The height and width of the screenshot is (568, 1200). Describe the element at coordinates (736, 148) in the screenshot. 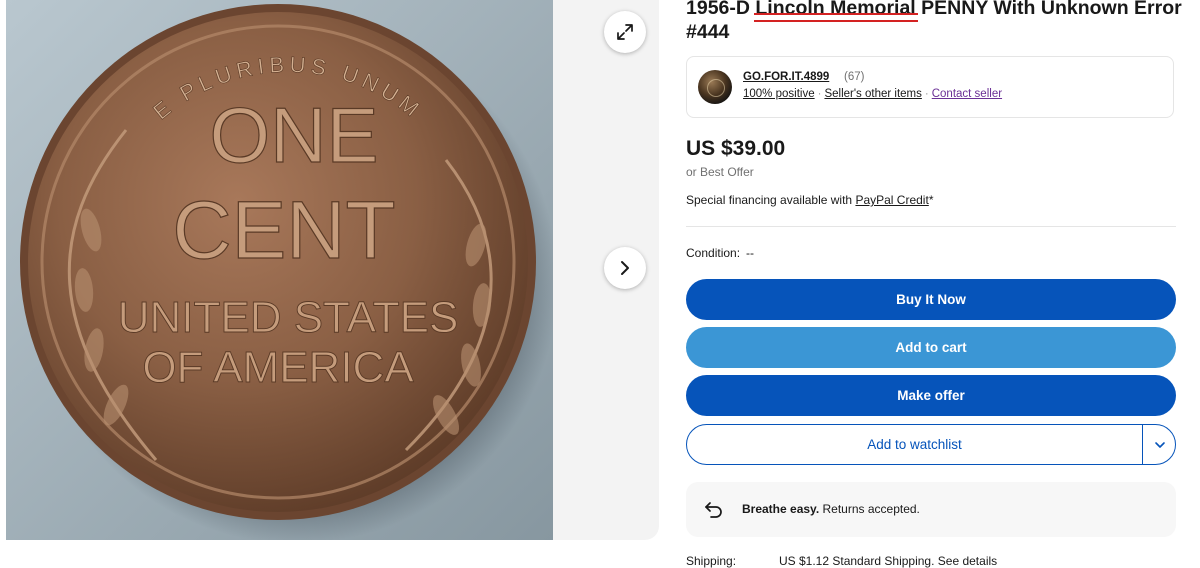

I see `item-price: US $39.00` at that location.